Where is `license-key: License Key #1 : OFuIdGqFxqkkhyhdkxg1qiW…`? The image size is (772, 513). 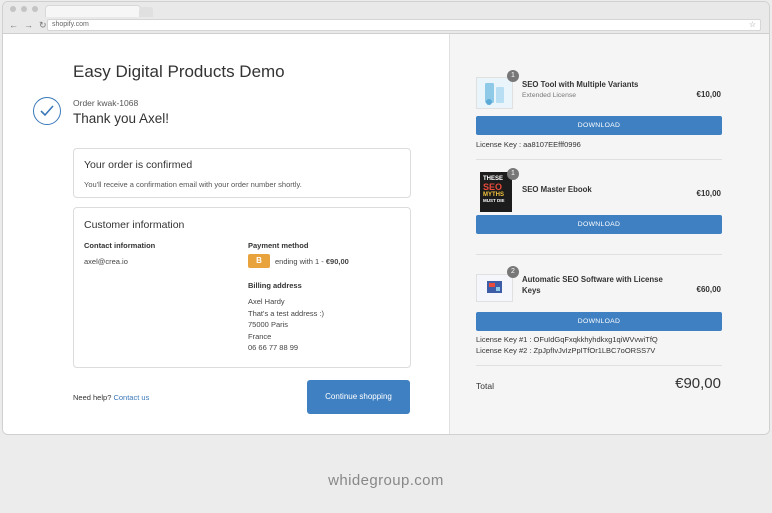
license-key: License Key #1 : OFuIdGqFxqkkhyhdkxg1qiW… is located at coordinates (567, 339).